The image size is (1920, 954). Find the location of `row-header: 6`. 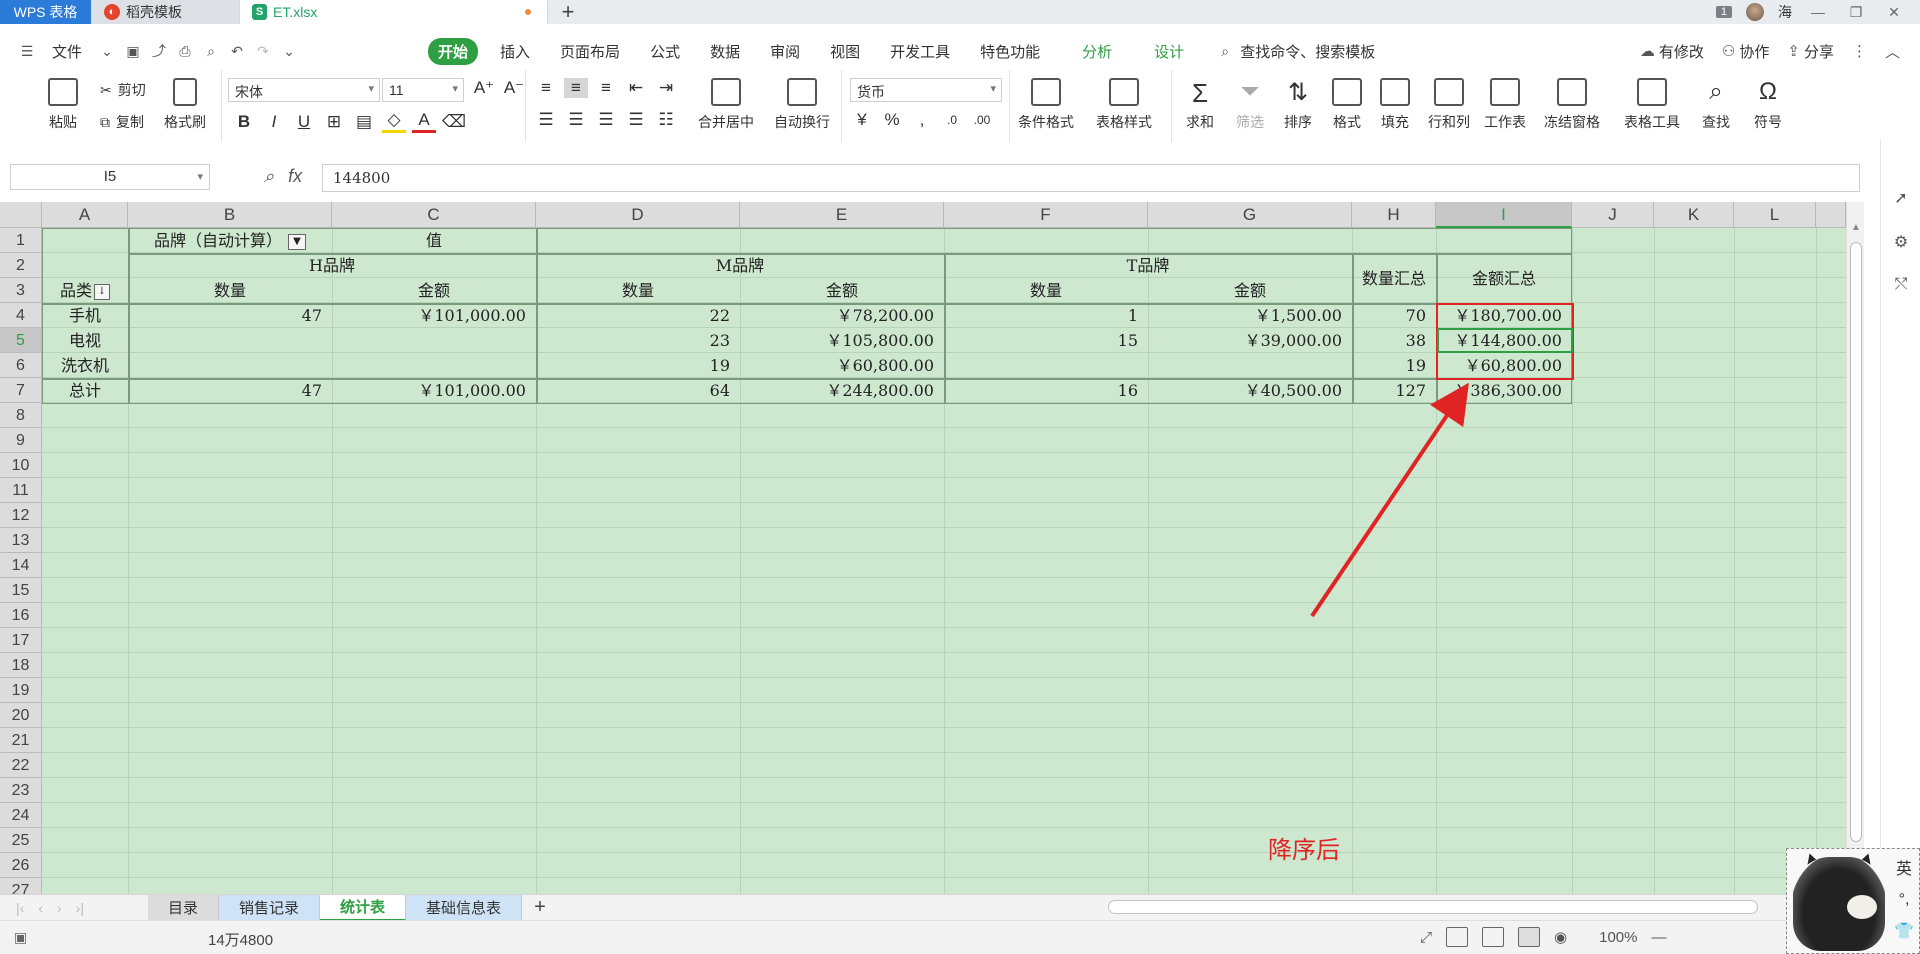

row-header: 6 is located at coordinates (21, 365).